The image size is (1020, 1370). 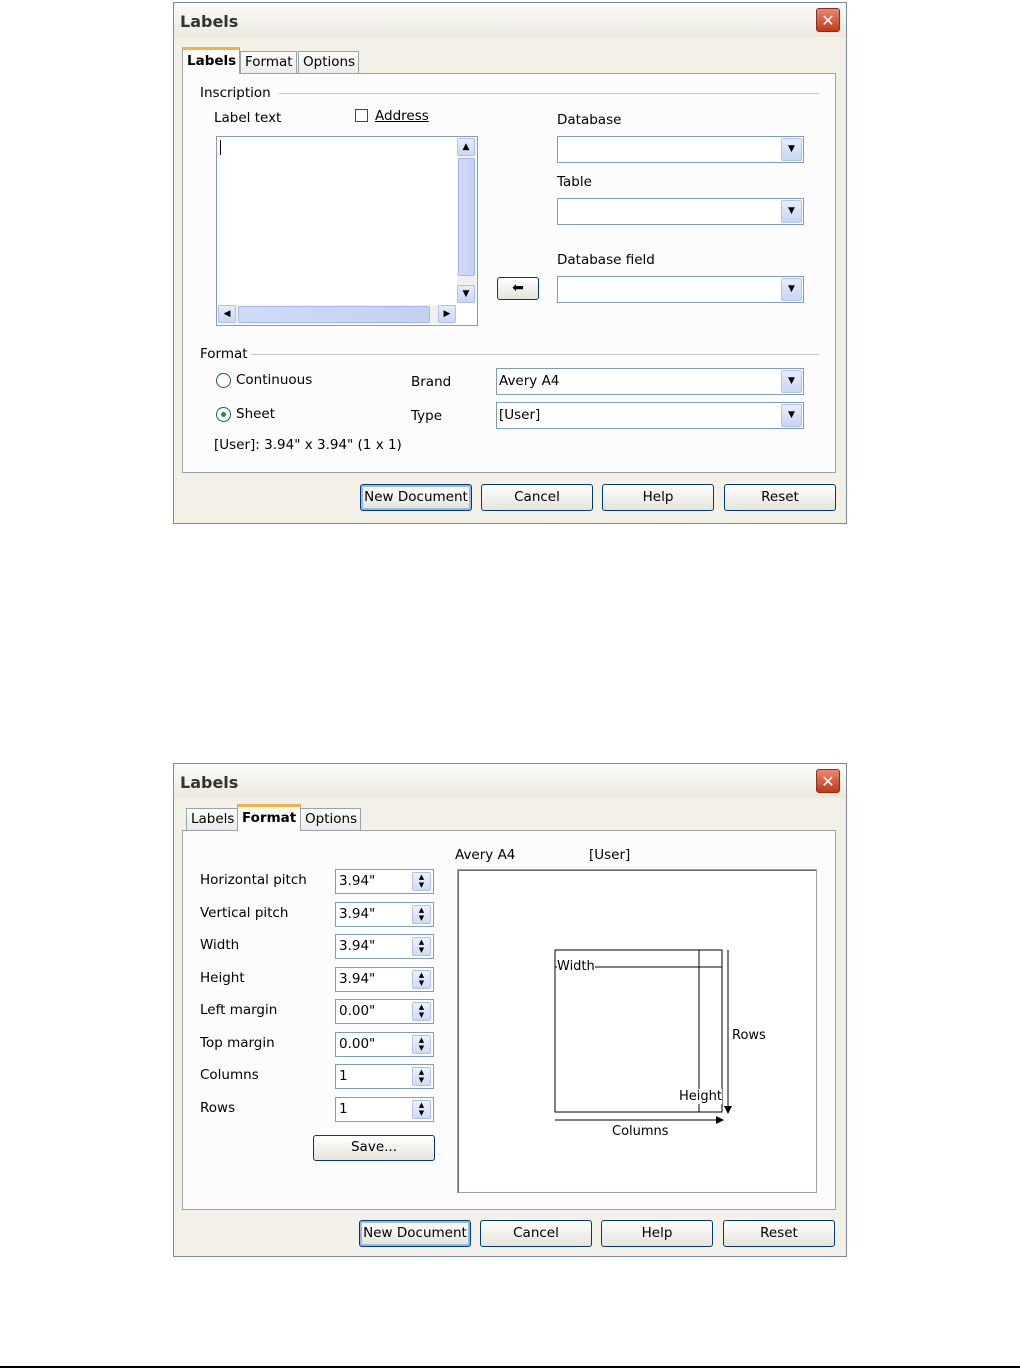 I want to click on field-label: Vertical pitch, so click(x=244, y=912).